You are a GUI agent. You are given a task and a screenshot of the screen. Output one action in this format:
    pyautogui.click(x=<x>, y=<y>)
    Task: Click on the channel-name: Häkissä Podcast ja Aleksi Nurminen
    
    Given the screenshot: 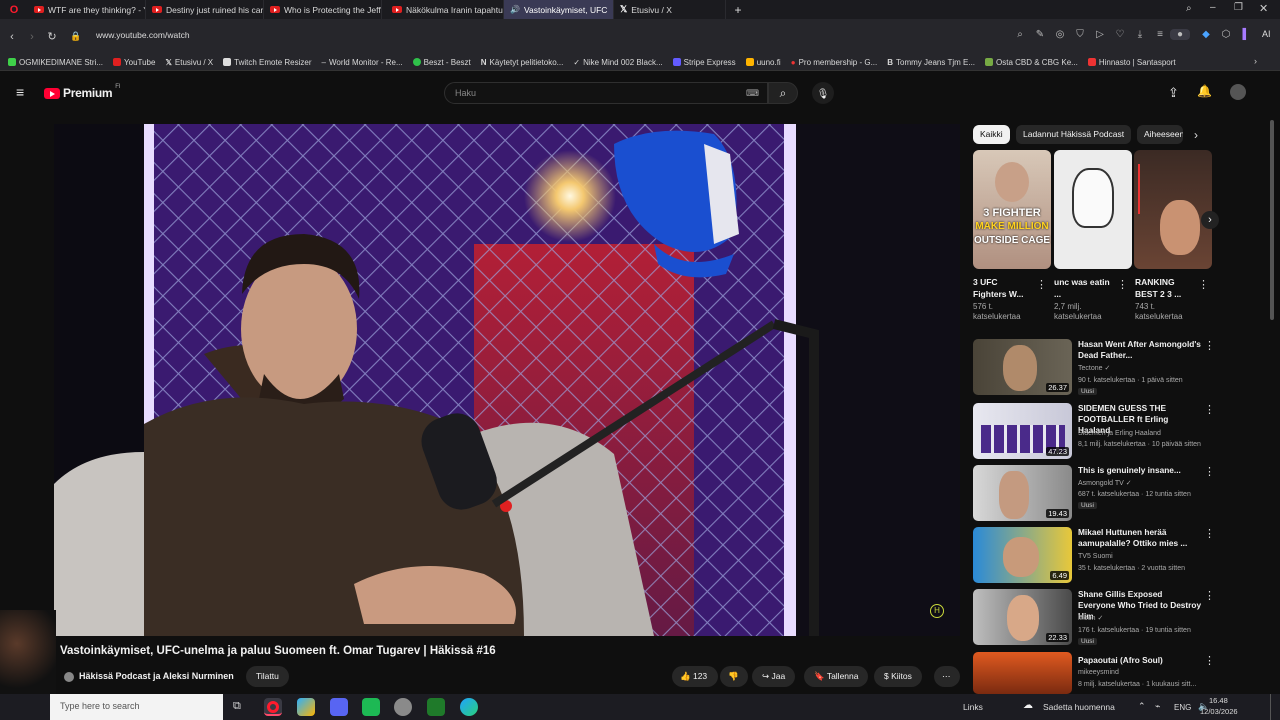 What is the action you would take?
    pyautogui.click(x=156, y=676)
    